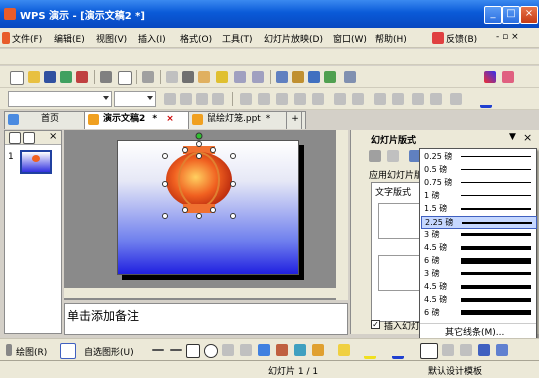 The height and width of the screenshot is (378, 539). Describe the element at coordinates (193, 351) in the screenshot. I see `rectangle-icon` at that location.